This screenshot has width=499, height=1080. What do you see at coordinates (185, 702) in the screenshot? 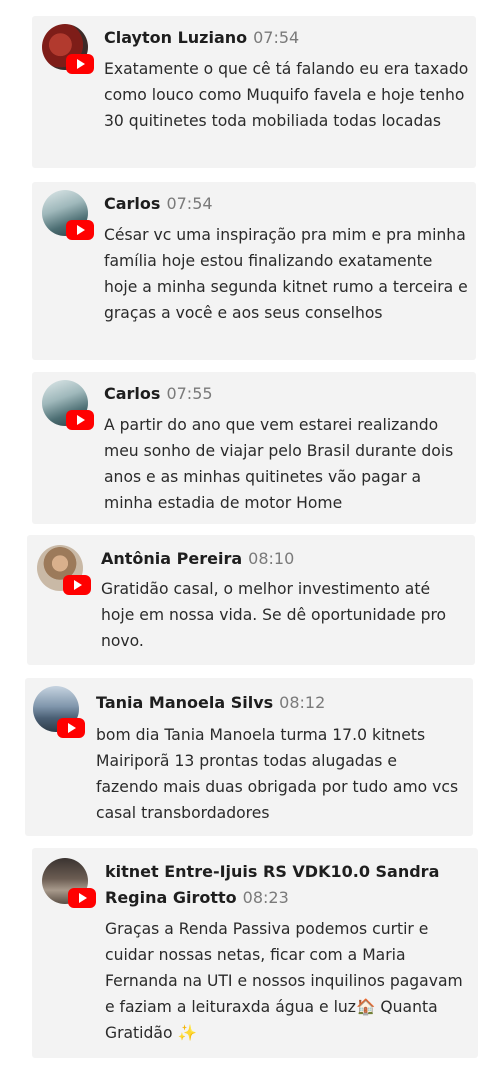
I see `author-name: Tania Manoela Silvs` at bounding box center [185, 702].